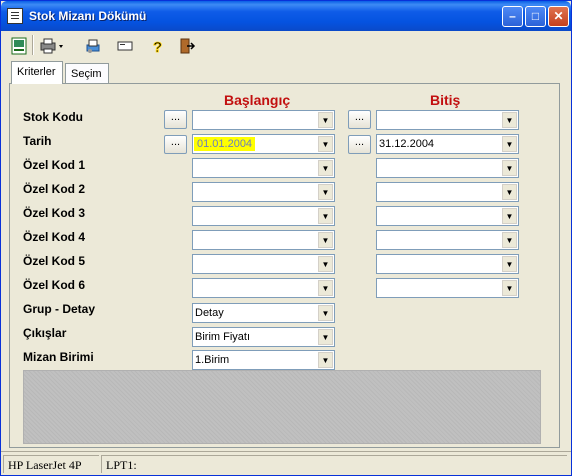 The width and height of the screenshot is (572, 476). What do you see at coordinates (447, 288) in the screenshot?
I see `ozel-kod-6-end-combo: ▼` at bounding box center [447, 288].